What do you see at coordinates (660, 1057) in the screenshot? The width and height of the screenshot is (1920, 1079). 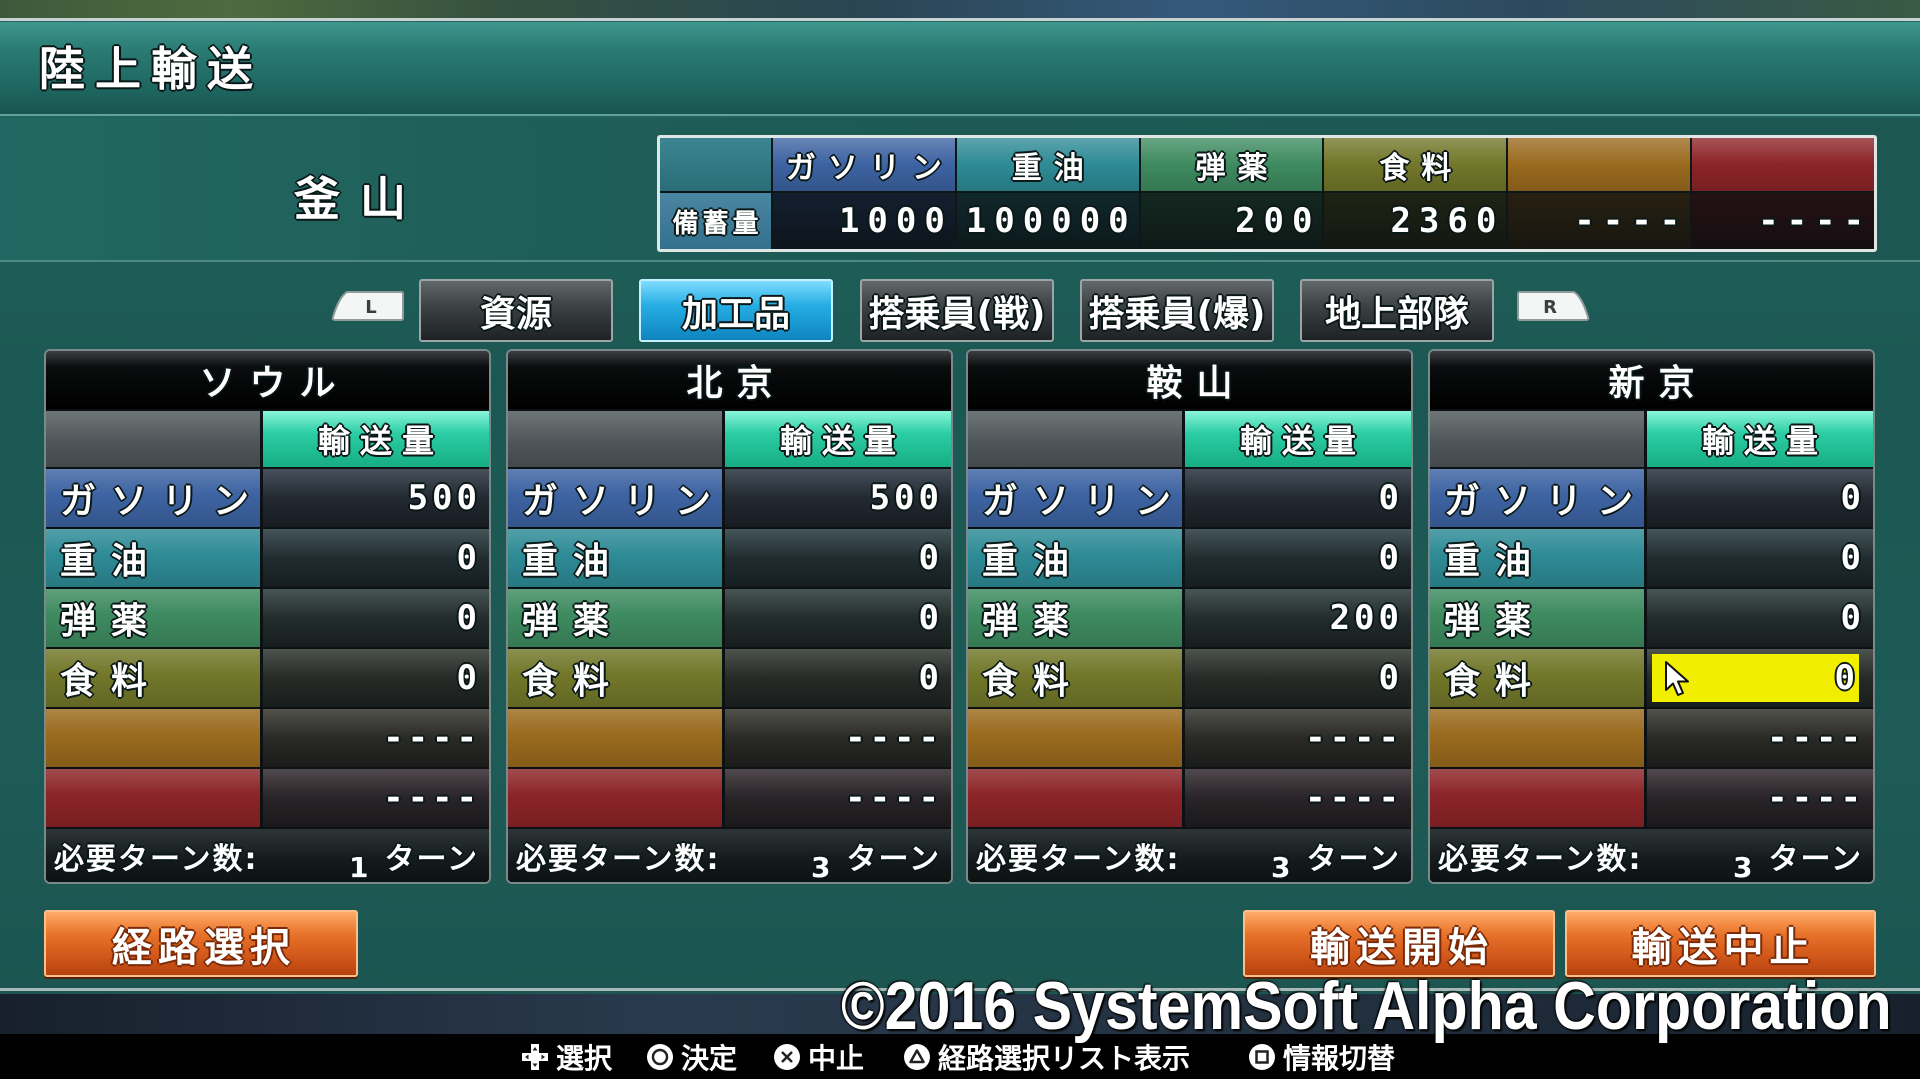 I see `circle-button-icon` at bounding box center [660, 1057].